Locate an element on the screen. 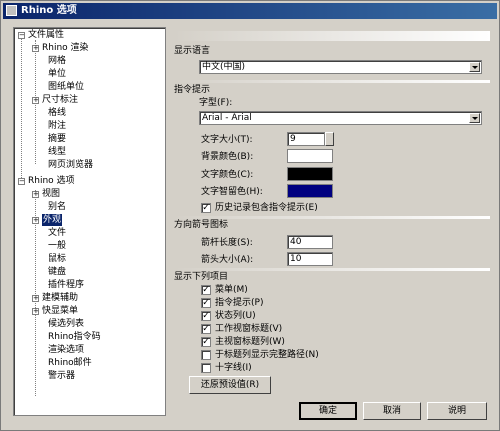  shaft-length-label: 箭杆长度(S): is located at coordinates (227, 243).